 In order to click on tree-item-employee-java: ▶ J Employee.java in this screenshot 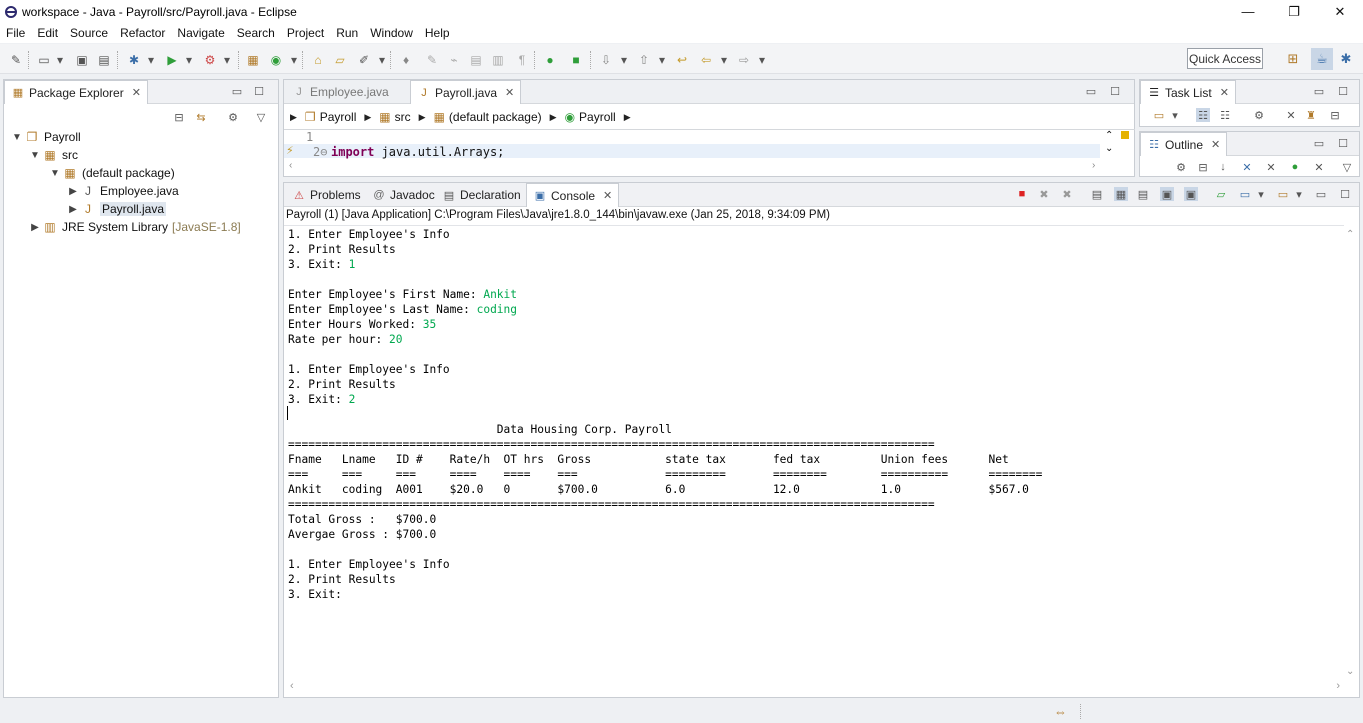, I will do `click(122, 191)`.